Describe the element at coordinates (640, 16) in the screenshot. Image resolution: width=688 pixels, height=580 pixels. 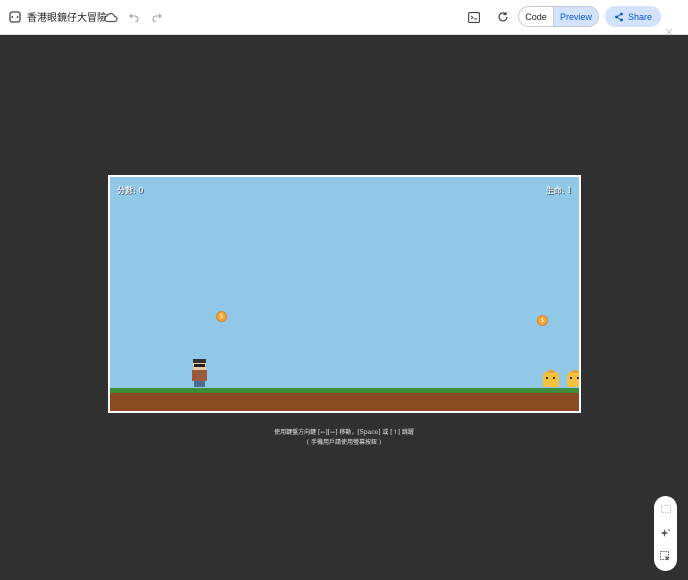
I see `share-label: Share` at that location.